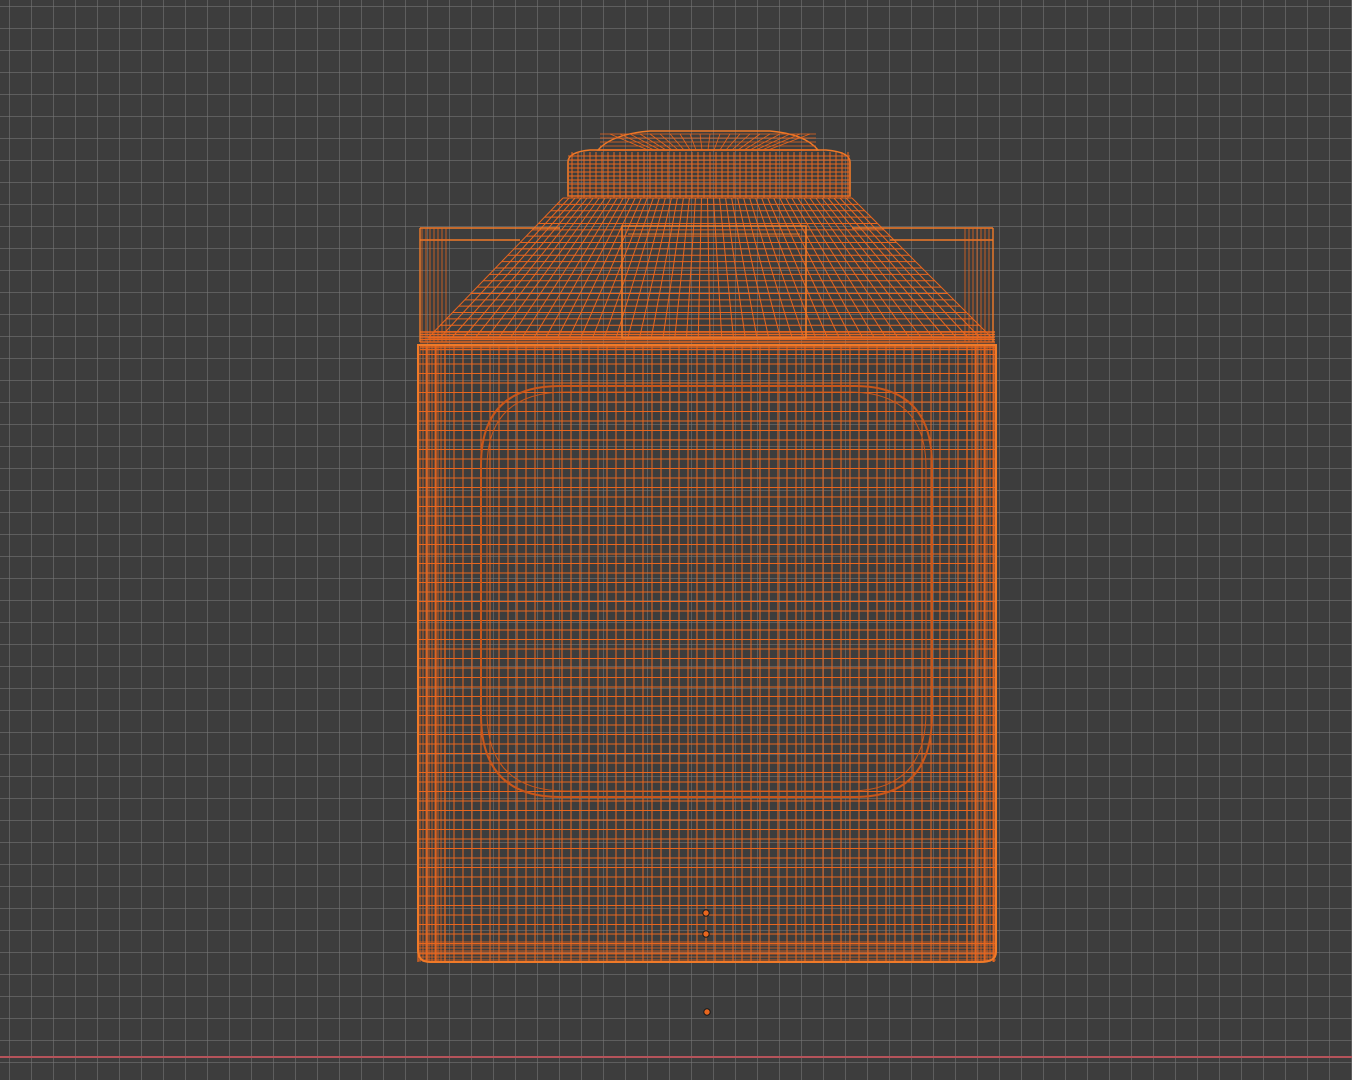  I want to click on neck-outline, so click(709, 173).